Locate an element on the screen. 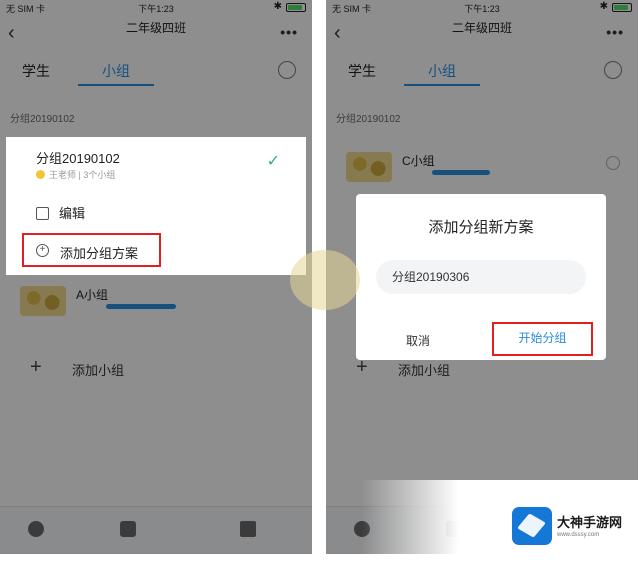 The width and height of the screenshot is (638, 568). edit-icon is located at coordinates (42, 213).